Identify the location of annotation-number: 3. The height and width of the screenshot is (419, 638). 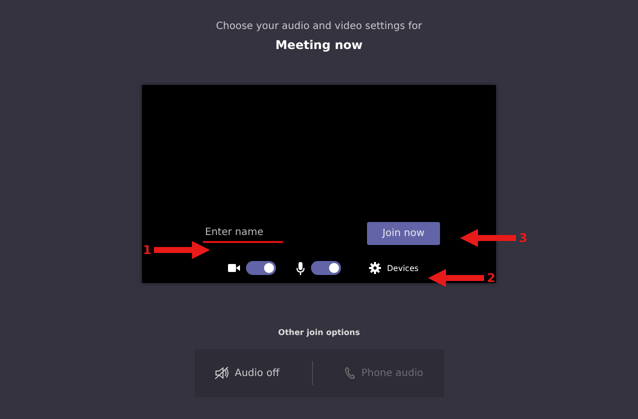
(523, 238).